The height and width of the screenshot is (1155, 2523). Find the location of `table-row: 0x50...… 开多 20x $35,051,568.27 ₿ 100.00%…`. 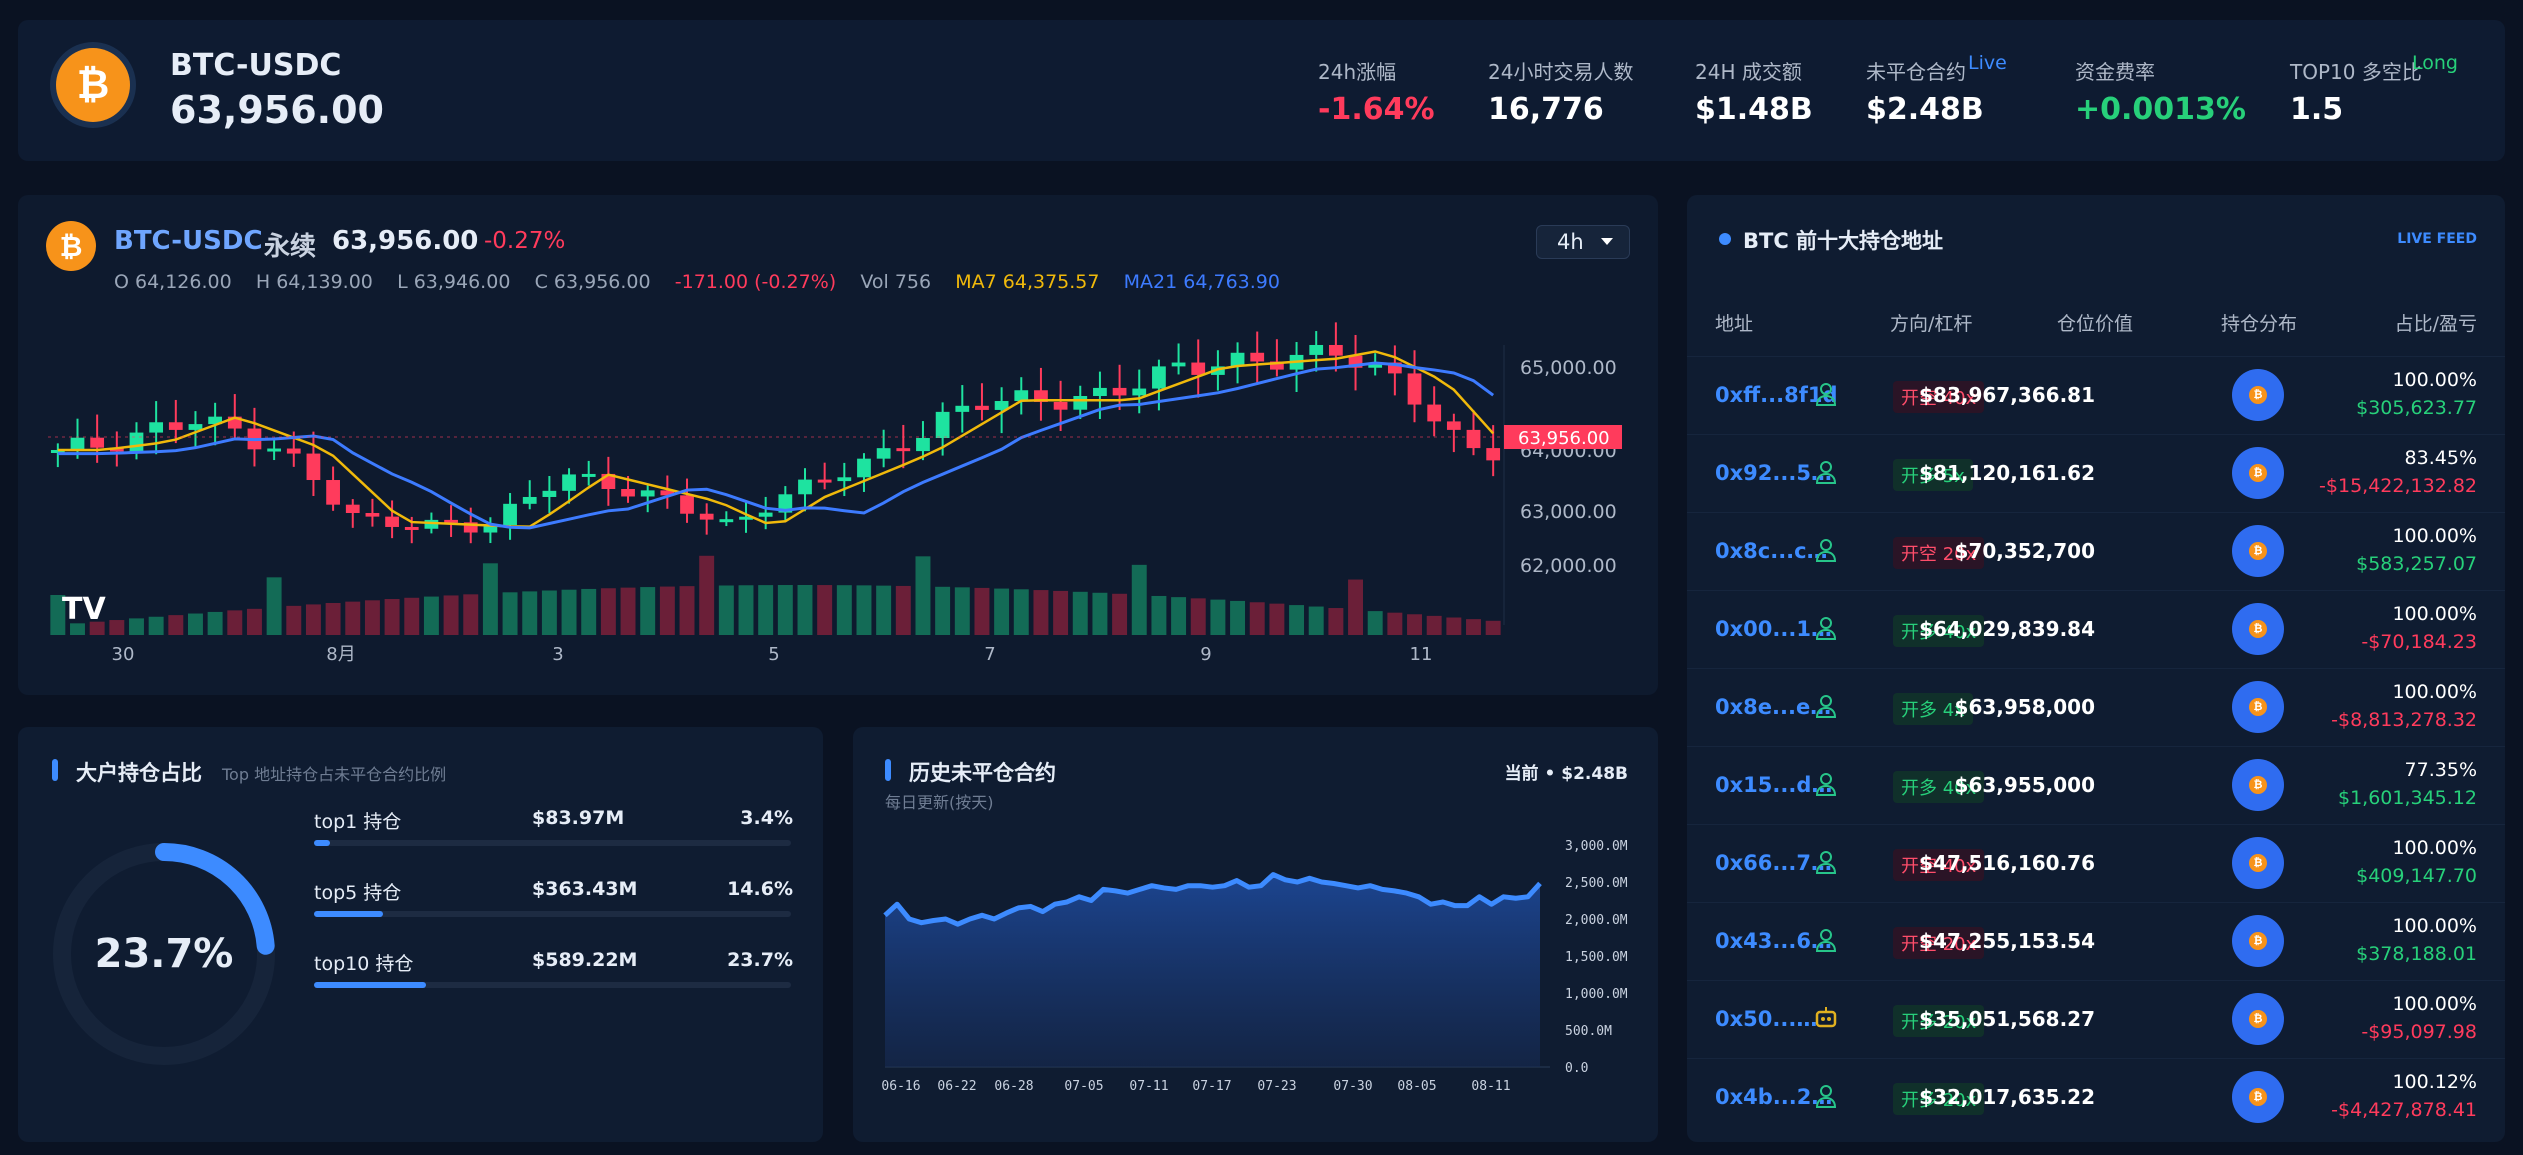

table-row: 0x50...… 开多 20x $35,051,568.27 ₿ 100.00%… is located at coordinates (2096, 1019).